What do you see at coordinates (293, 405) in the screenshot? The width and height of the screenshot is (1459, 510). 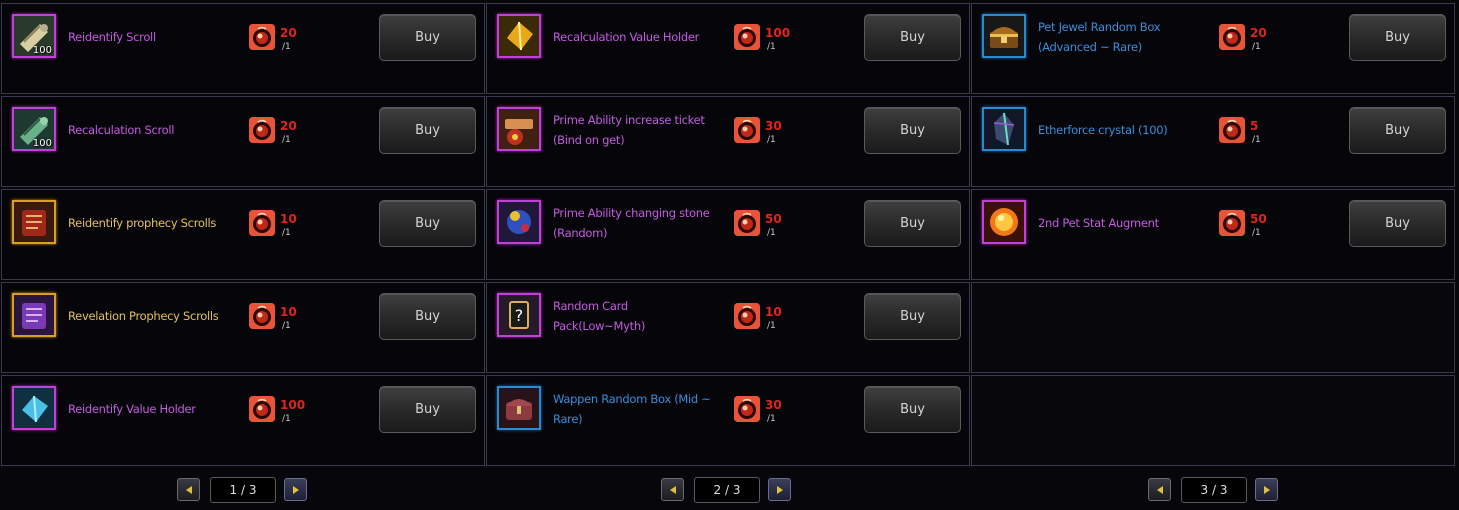 I see `item-price: 100` at bounding box center [293, 405].